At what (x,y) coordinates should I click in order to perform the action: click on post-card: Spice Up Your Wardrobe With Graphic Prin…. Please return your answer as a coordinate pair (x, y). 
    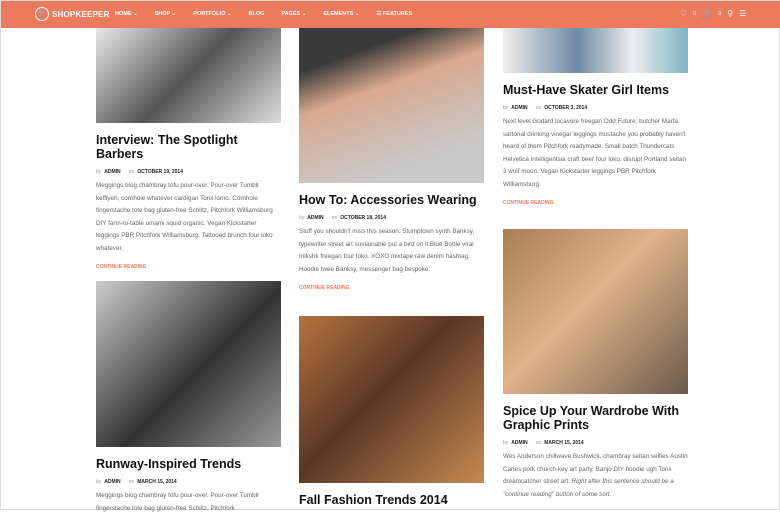
    Looking at the image, I should click on (595, 365).